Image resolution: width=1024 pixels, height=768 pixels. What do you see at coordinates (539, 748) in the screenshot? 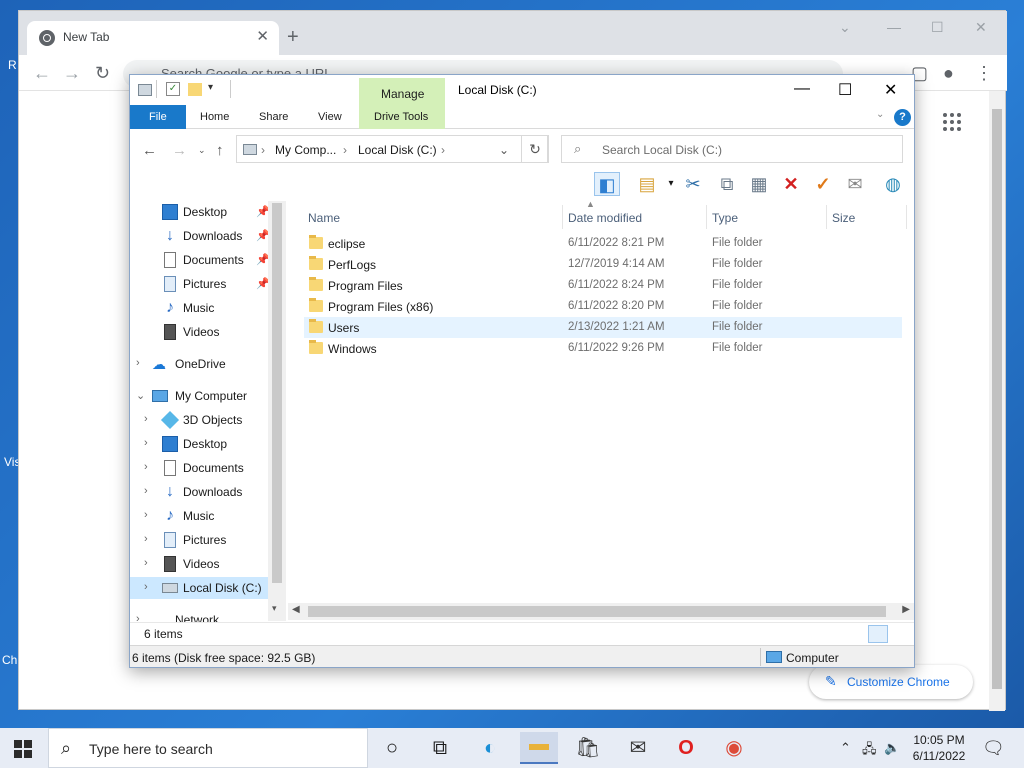
I see `file-explorer-icon: ▬` at bounding box center [539, 748].